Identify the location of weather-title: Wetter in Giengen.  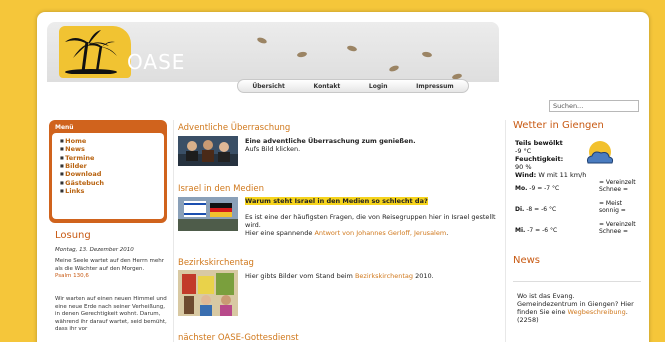
(558, 125).